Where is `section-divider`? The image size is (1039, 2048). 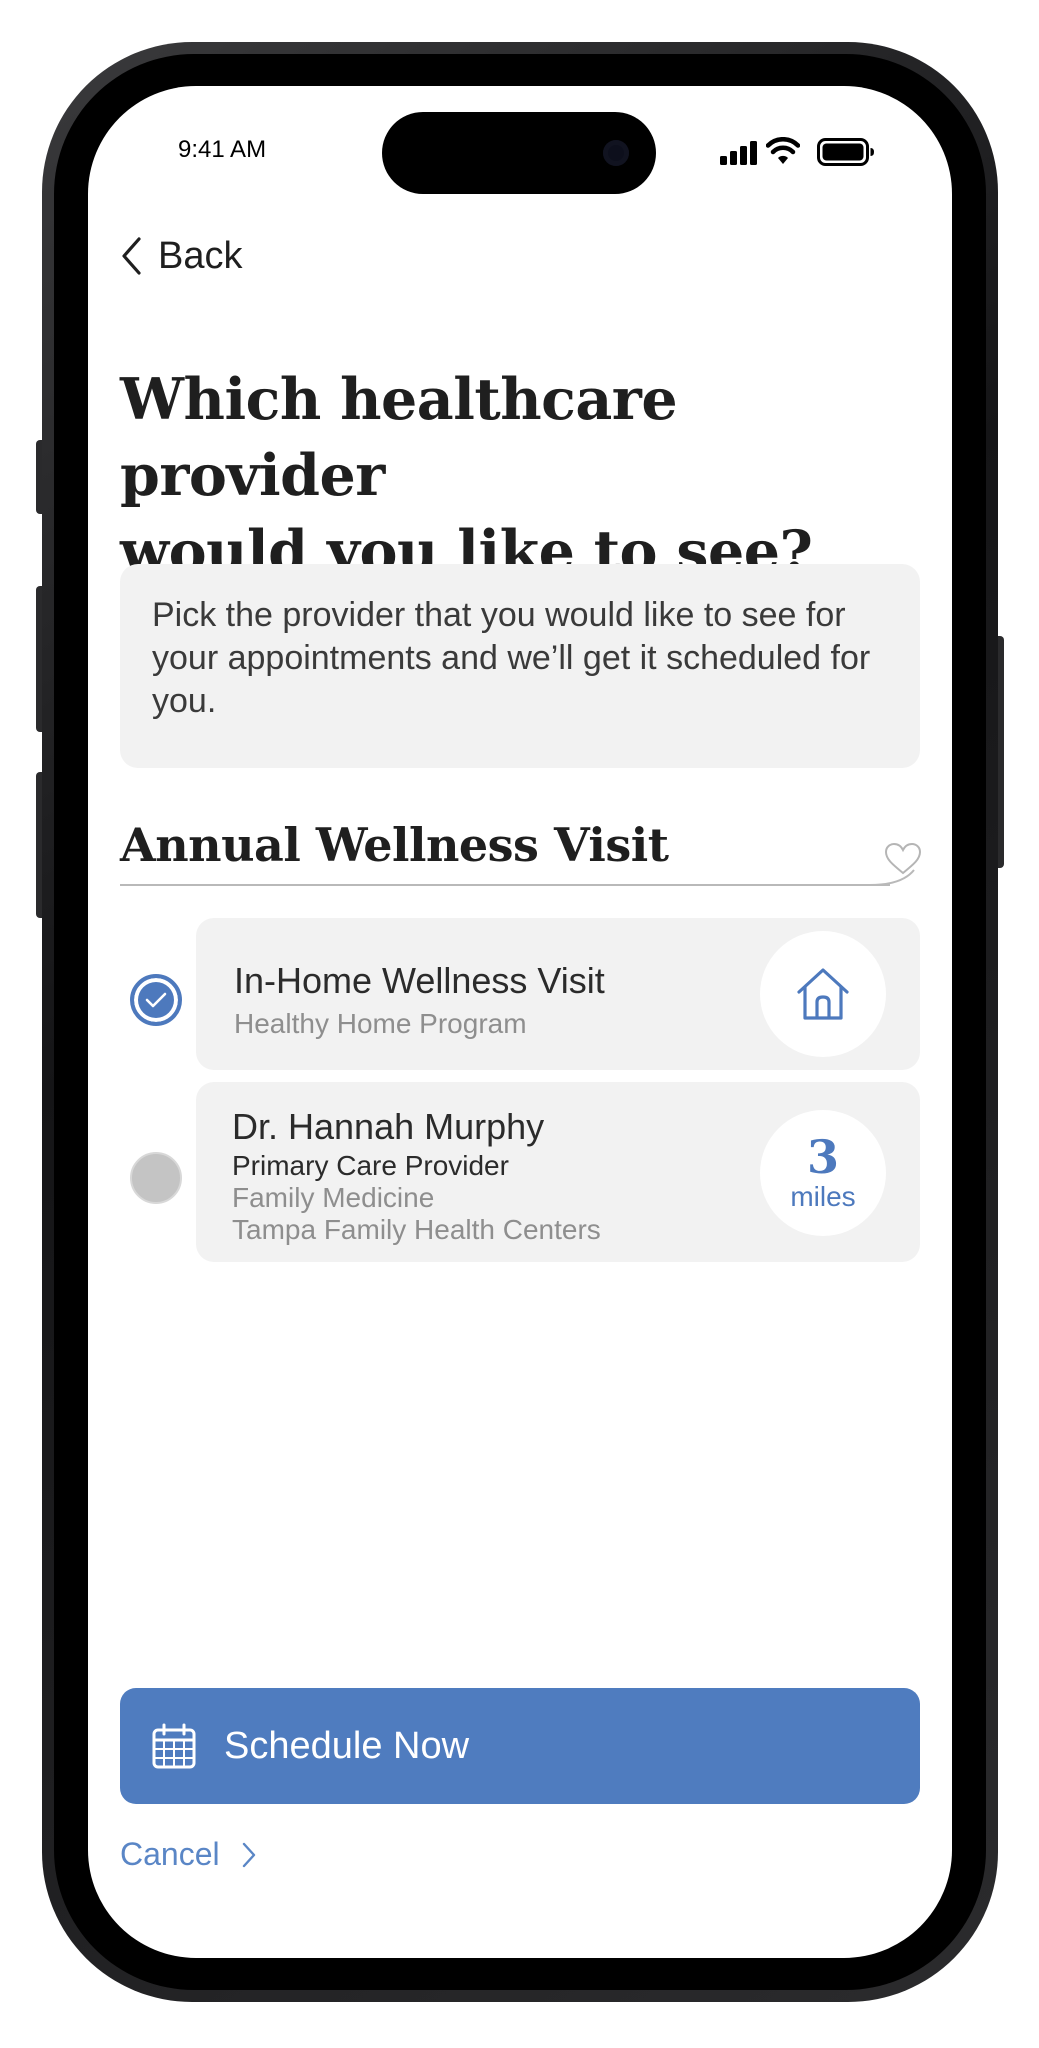 section-divider is located at coordinates (505, 885).